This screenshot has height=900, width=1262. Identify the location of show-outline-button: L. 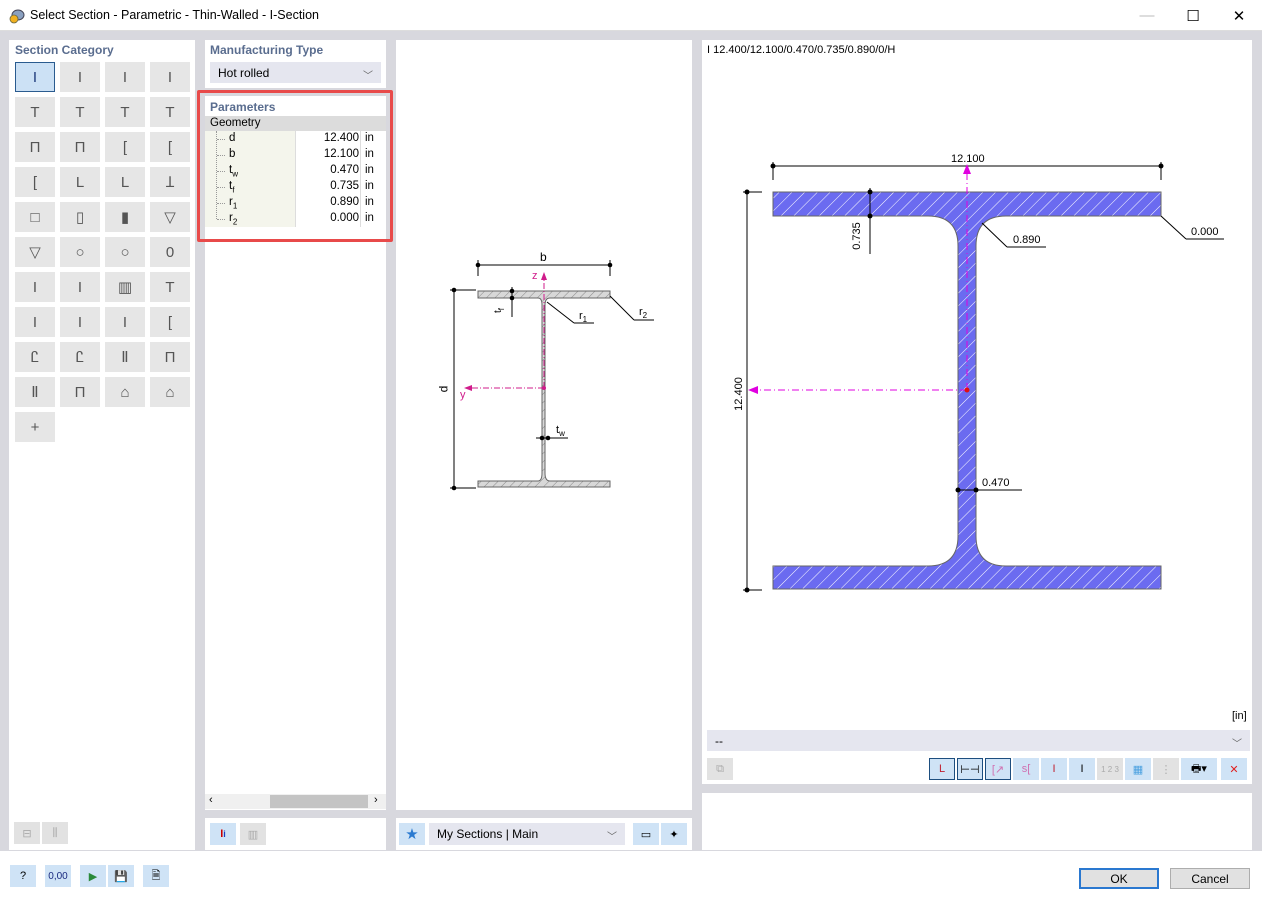
(942, 769).